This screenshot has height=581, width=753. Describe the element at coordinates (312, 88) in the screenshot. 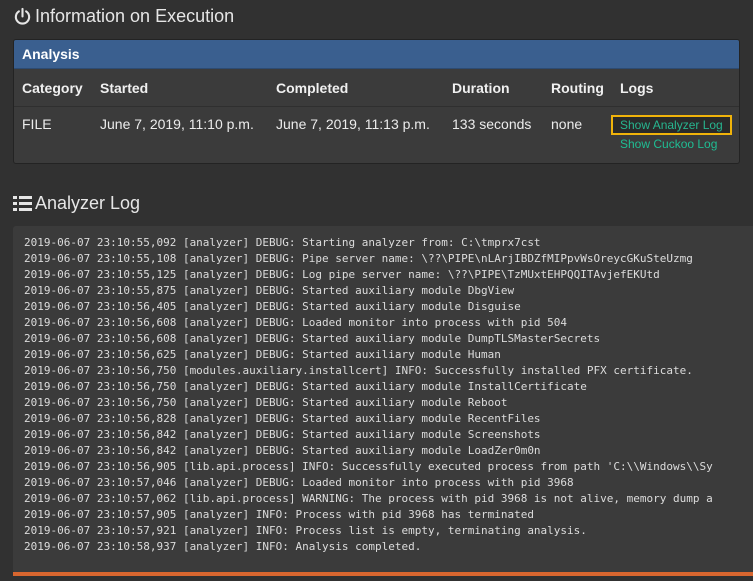

I see `header-completed: Completed` at that location.